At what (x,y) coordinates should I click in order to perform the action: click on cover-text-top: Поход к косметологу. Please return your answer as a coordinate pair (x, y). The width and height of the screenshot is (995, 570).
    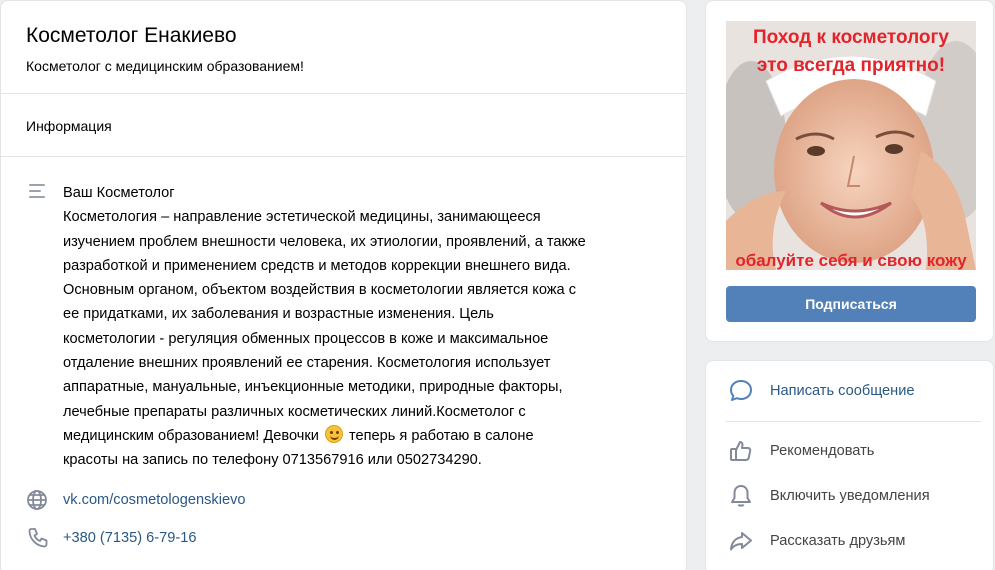
    Looking at the image, I should click on (851, 37).